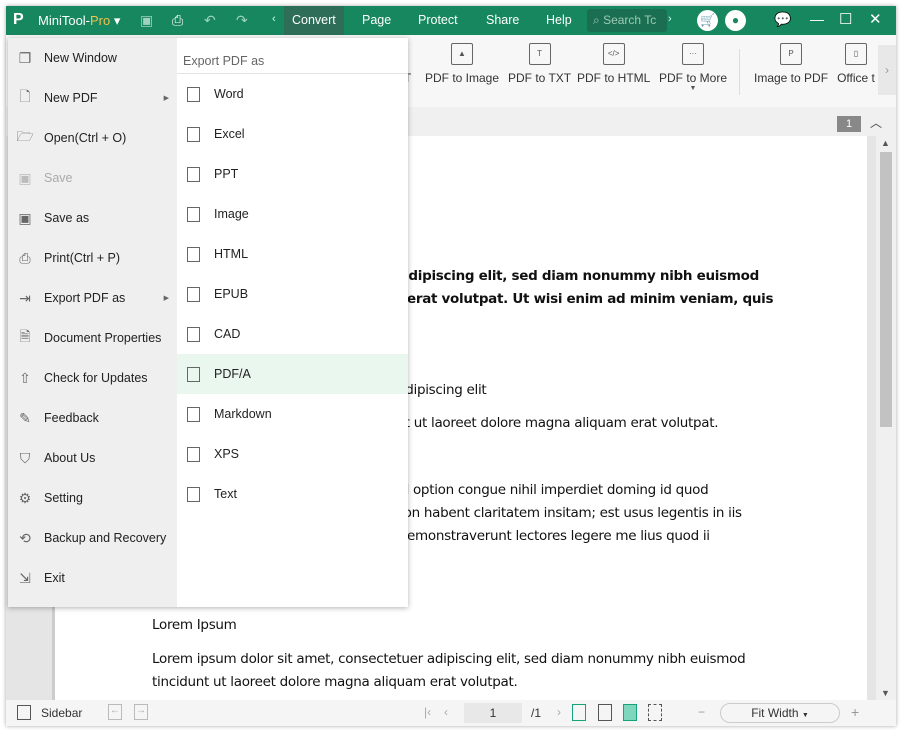 The height and width of the screenshot is (733, 903). Describe the element at coordinates (856, 64) in the screenshot. I see `office-to-pdf-button: ▯ Office t` at that location.